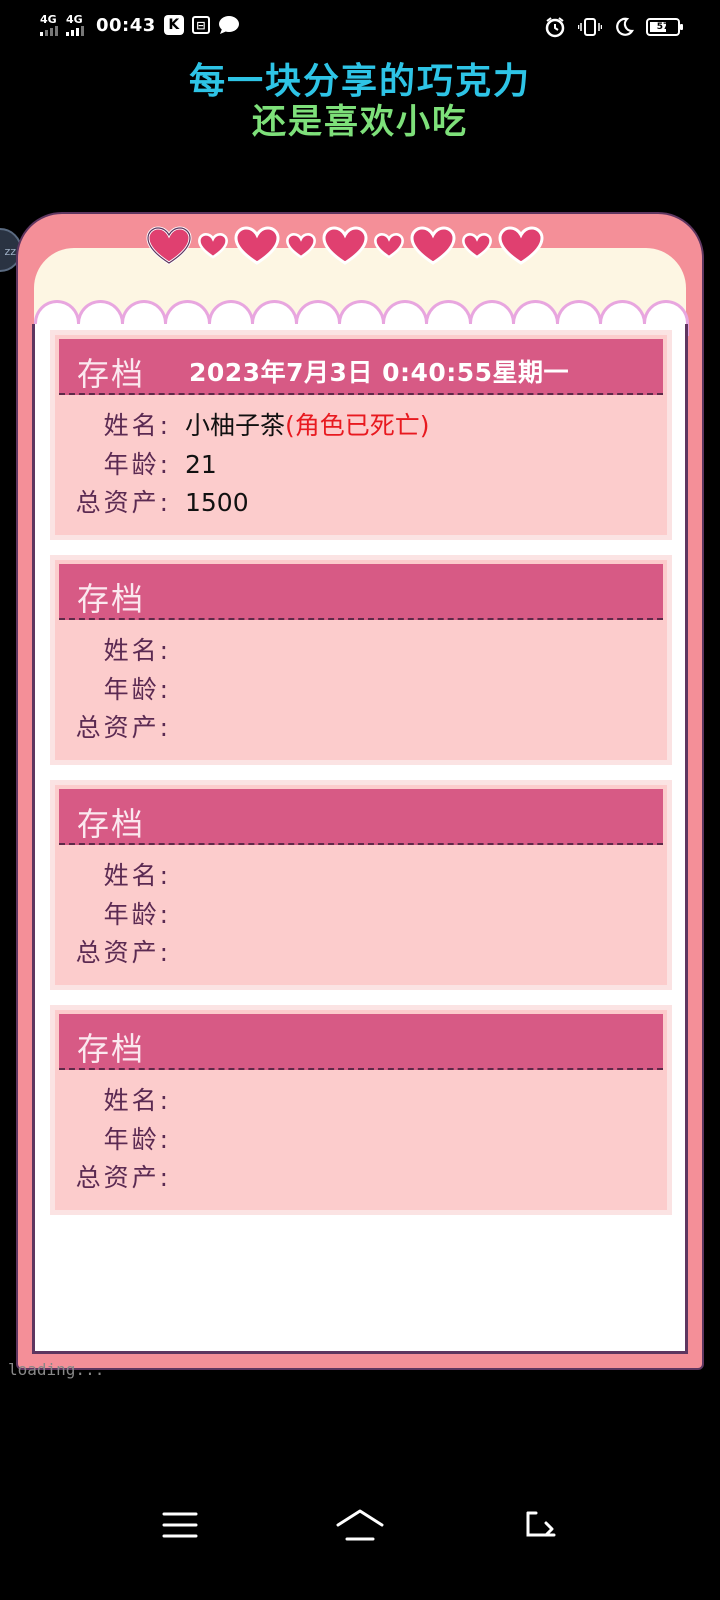  I want to click on character-name: 小柚子茶, so click(235, 425).